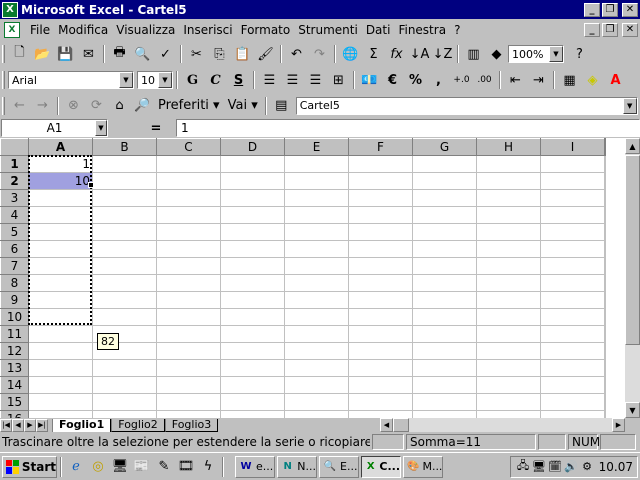  I want to click on cell-i2, so click(572, 181).